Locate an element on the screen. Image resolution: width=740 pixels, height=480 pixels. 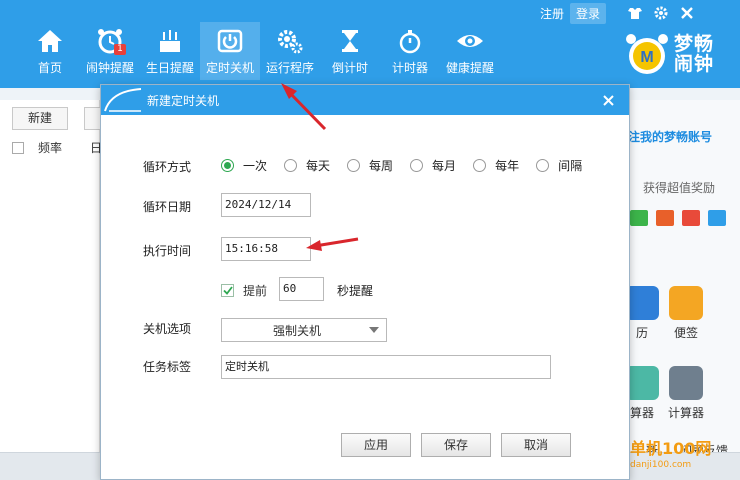
select-all-checkbox is located at coordinates (18, 147).